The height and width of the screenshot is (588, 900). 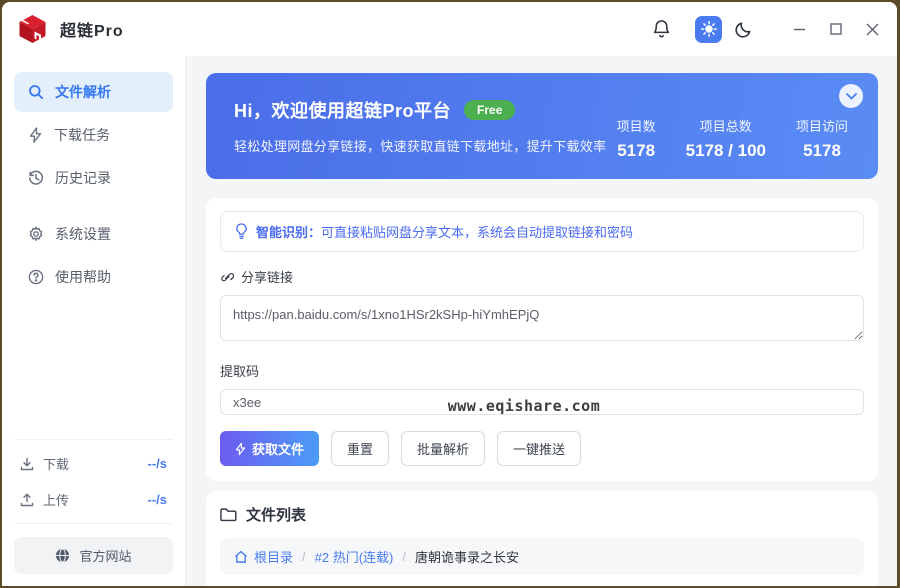 I want to click on download-speed-value: --/s, so click(x=157, y=463).